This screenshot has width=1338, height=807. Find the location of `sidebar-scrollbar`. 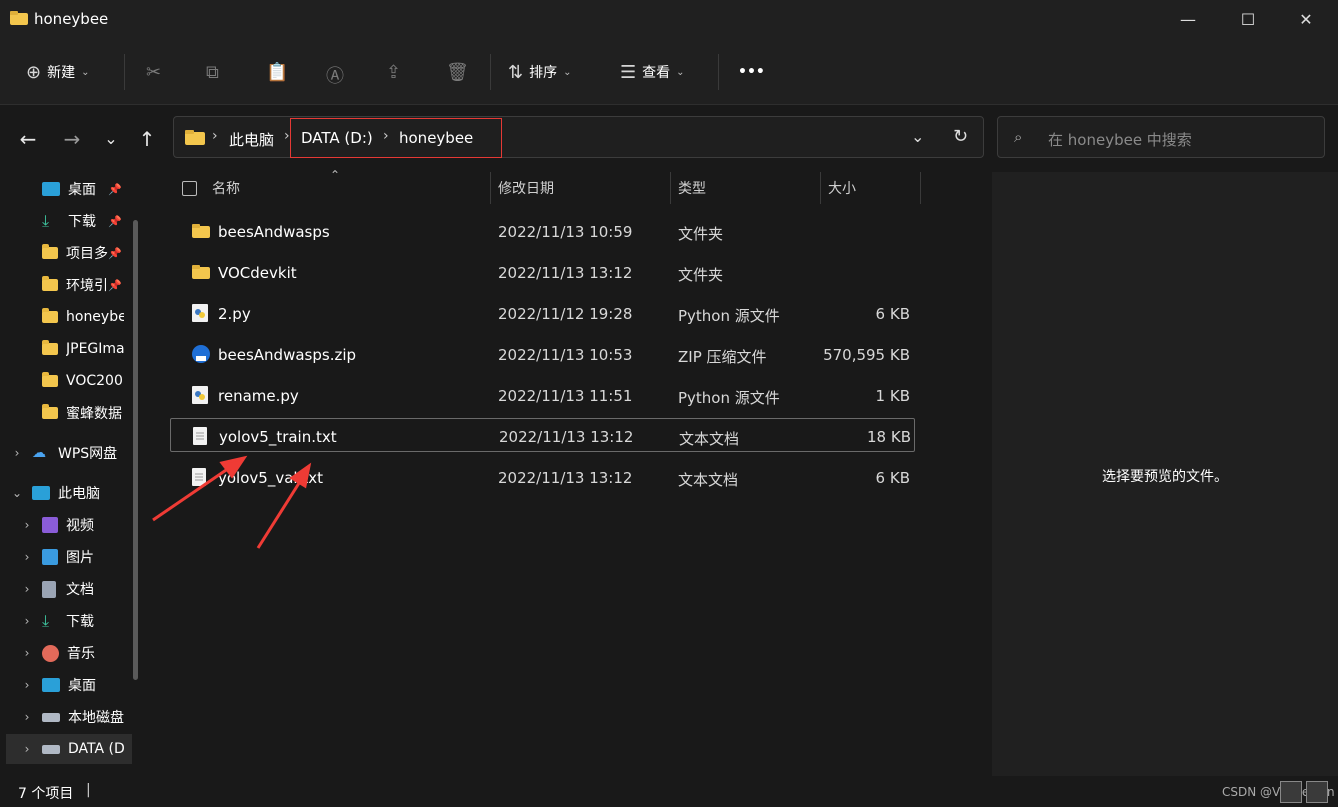

sidebar-scrollbar is located at coordinates (135, 450).